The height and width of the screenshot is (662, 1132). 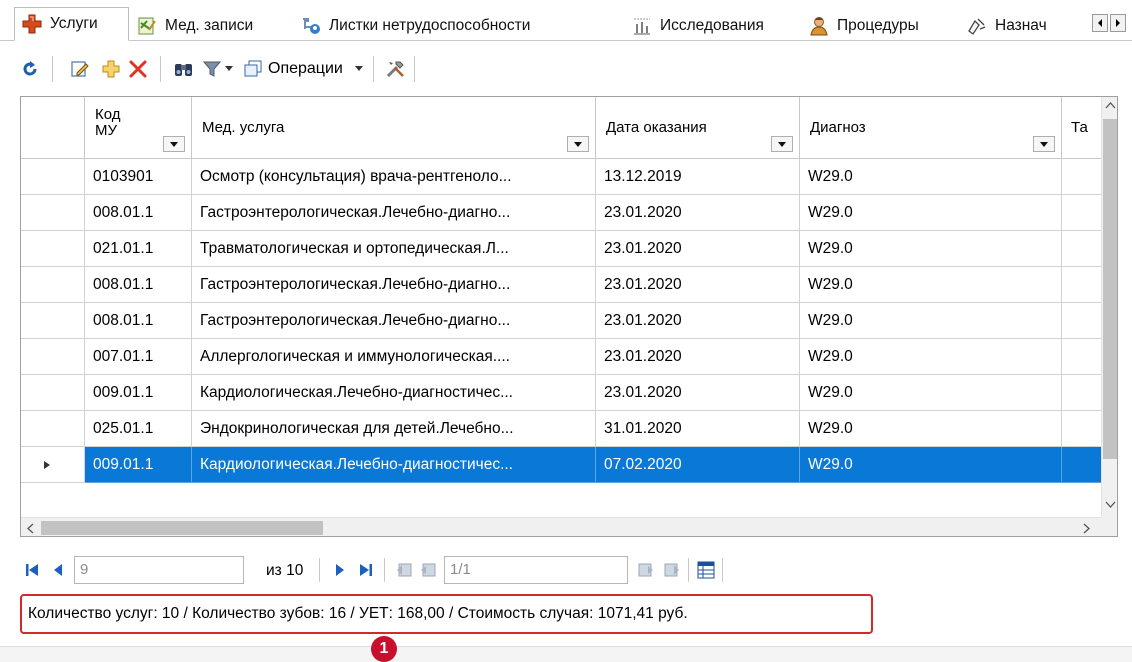 I want to click on column-header-diagnosis: Диагноз, so click(x=931, y=128).